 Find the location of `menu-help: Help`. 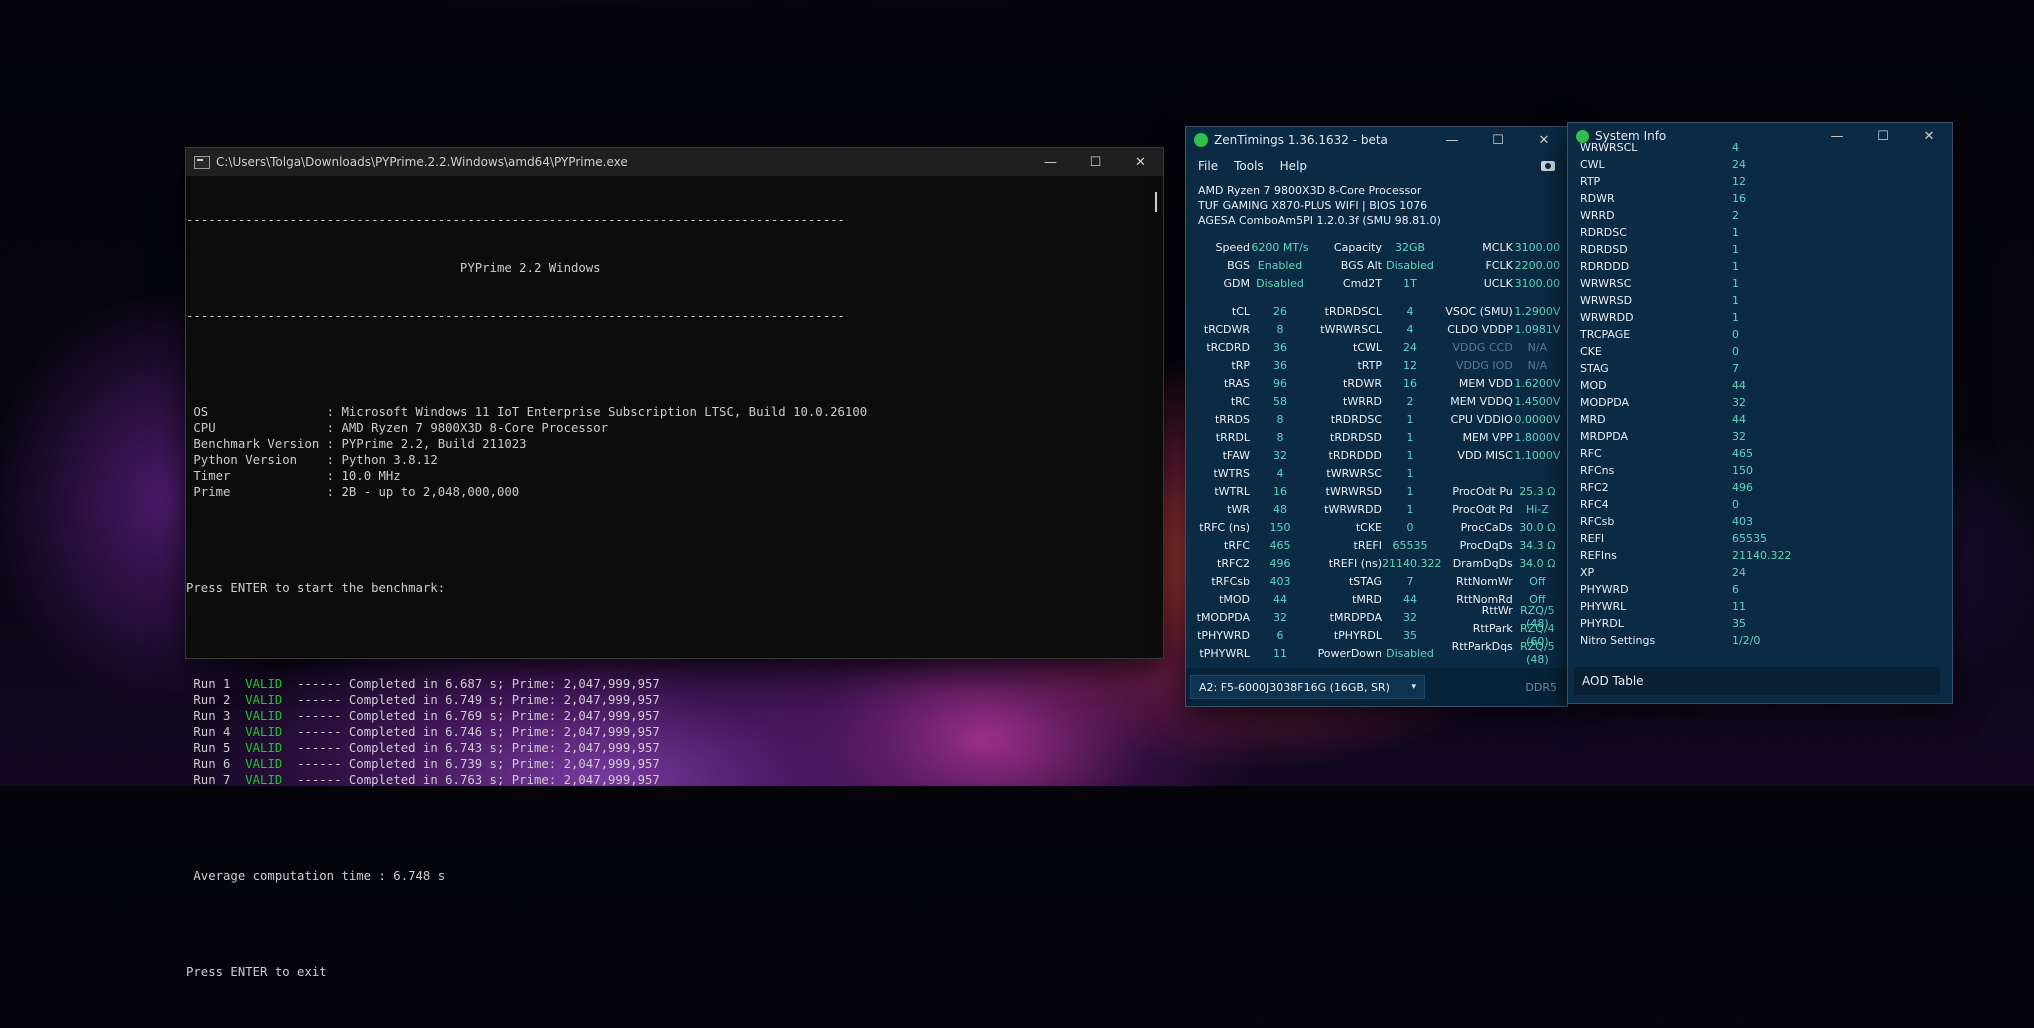

menu-help: Help is located at coordinates (1293, 166).